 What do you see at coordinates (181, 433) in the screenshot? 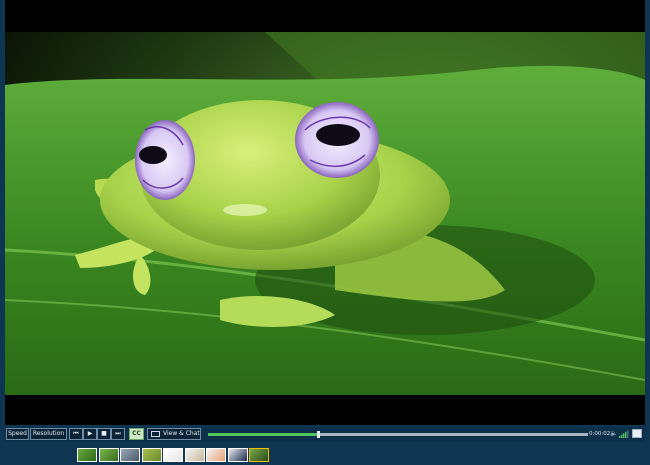
I see `view-and-chat-label: View & Chat` at bounding box center [181, 433].